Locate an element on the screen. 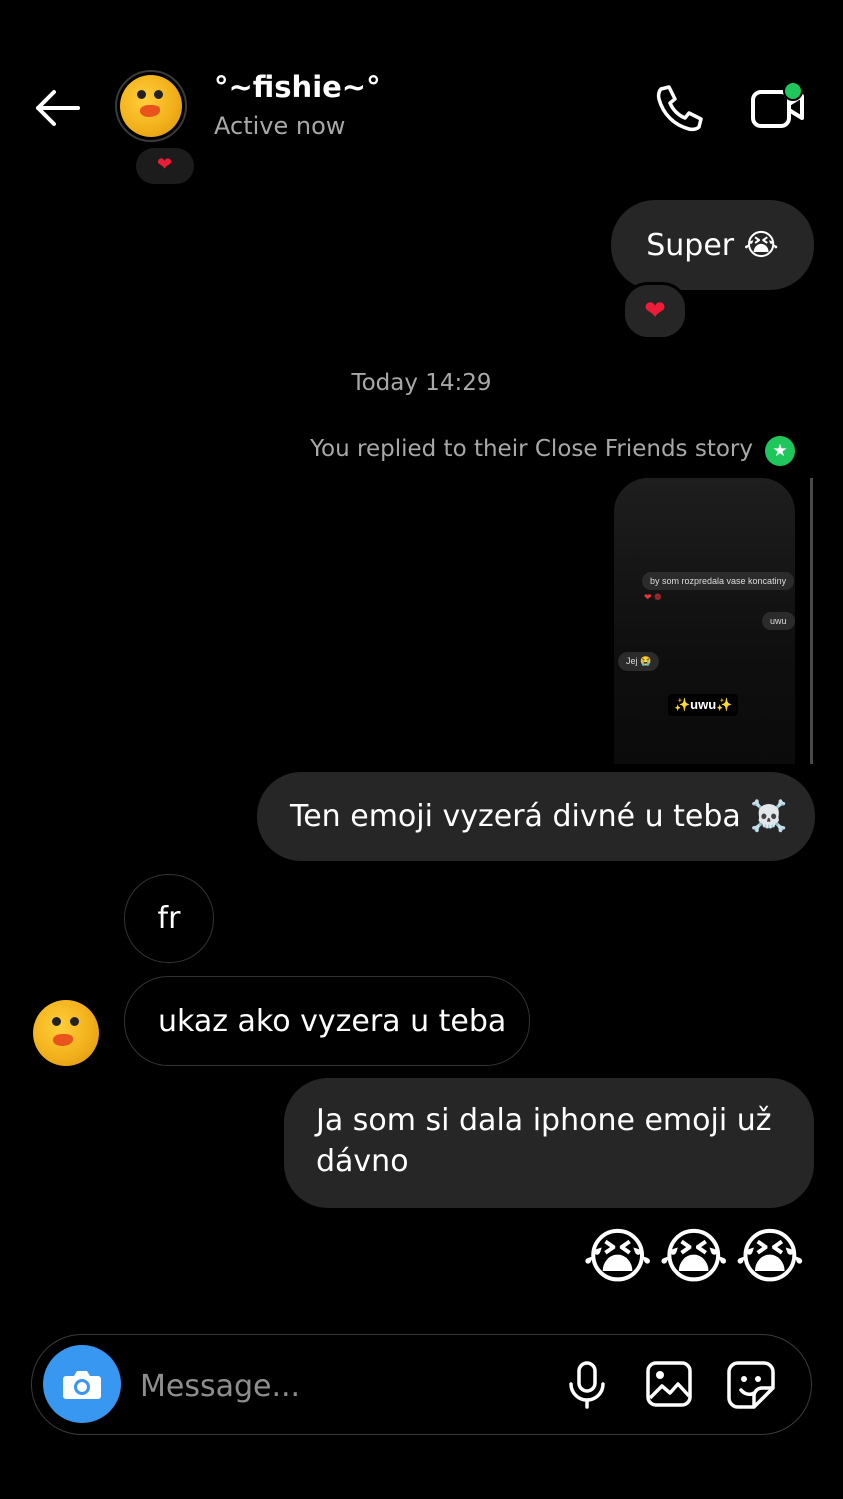 The height and width of the screenshot is (1499, 843). gallery-icon is located at coordinates (669, 1384).